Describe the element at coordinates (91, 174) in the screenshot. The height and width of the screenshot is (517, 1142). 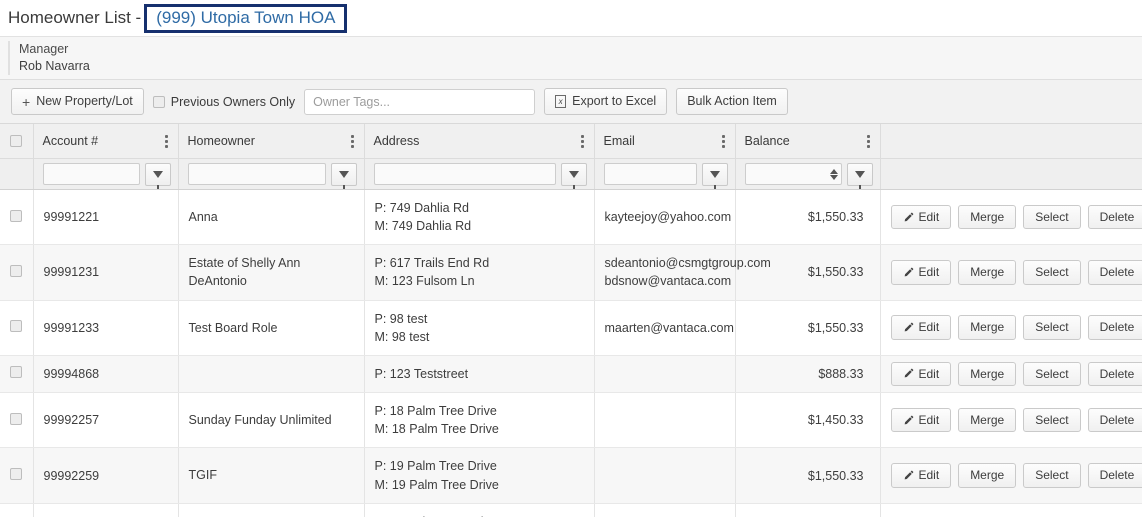
I see `filter-input-account` at that location.